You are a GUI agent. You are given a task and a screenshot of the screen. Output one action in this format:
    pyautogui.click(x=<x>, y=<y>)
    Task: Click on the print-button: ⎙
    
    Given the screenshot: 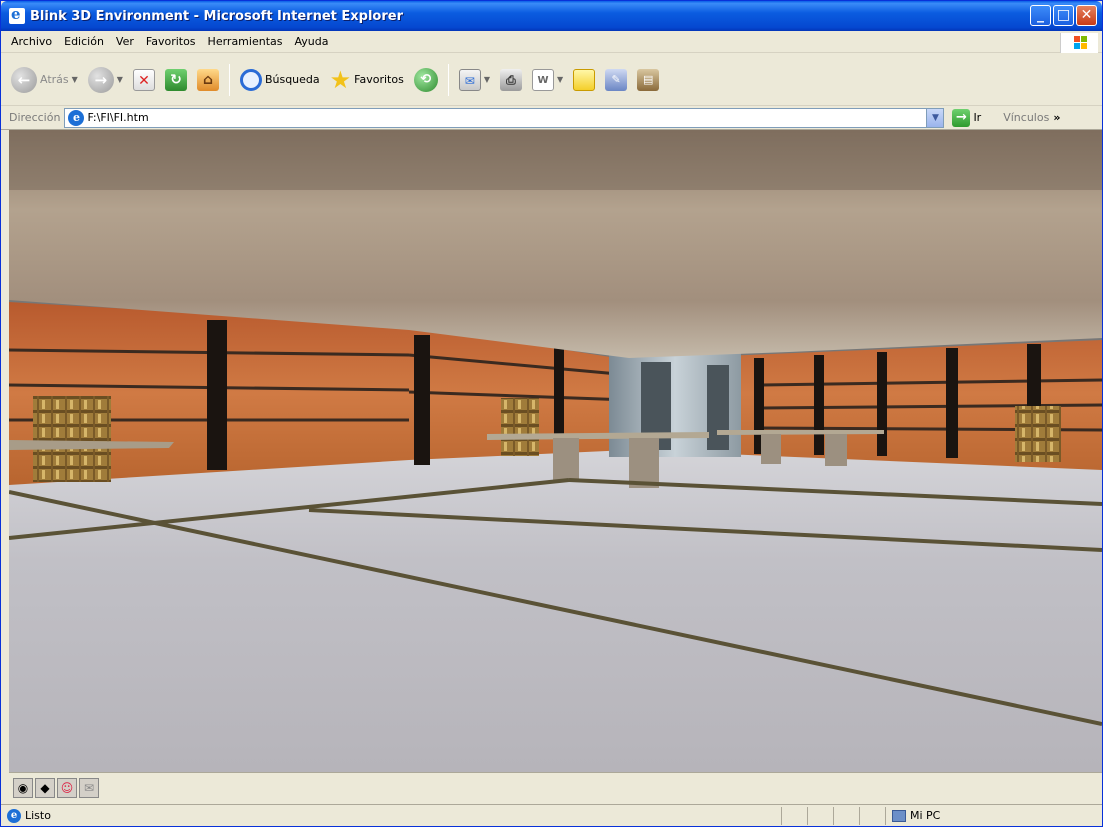 What is the action you would take?
    pyautogui.click(x=511, y=80)
    